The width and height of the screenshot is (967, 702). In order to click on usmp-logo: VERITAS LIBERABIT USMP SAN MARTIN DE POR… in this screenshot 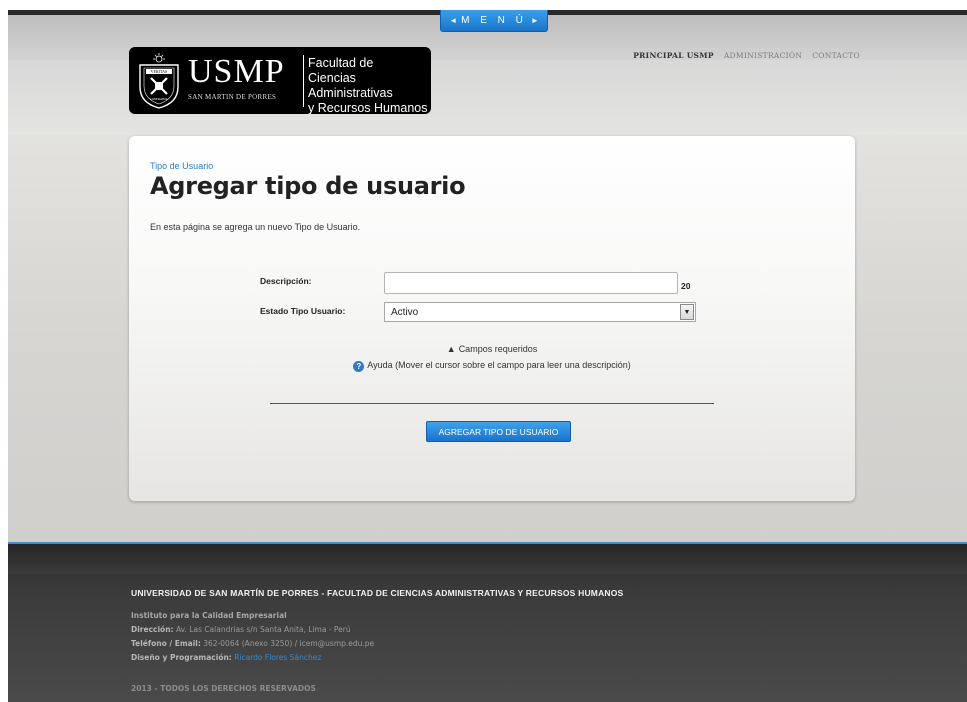, I will do `click(280, 81)`.